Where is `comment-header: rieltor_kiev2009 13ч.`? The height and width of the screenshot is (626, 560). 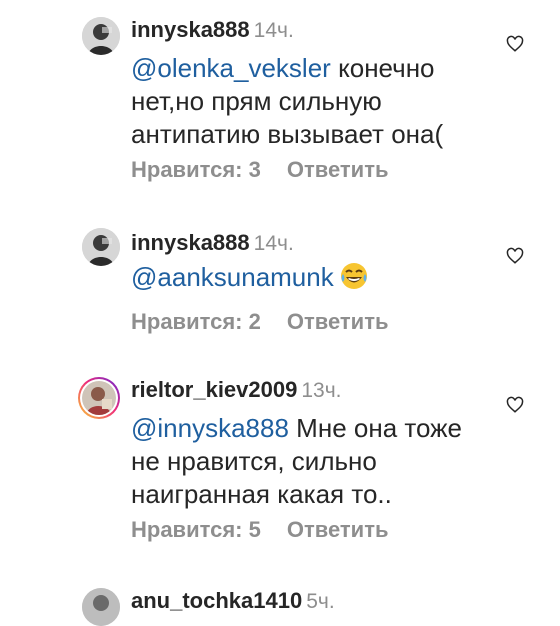
comment-header: rieltor_kiev2009 13ч. is located at coordinates (236, 390).